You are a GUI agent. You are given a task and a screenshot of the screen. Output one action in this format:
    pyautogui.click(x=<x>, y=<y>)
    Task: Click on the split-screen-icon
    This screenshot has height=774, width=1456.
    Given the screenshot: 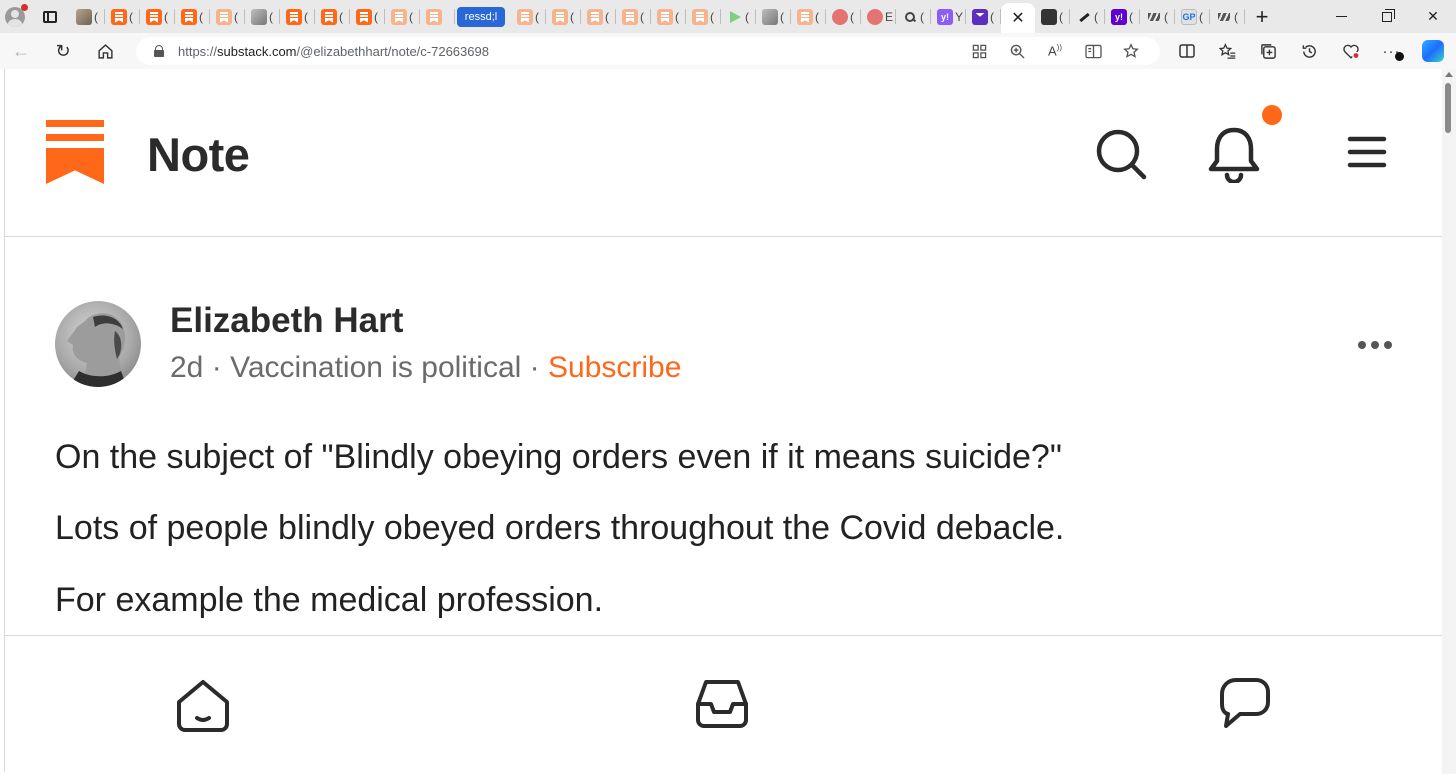 What is the action you would take?
    pyautogui.click(x=1186, y=51)
    